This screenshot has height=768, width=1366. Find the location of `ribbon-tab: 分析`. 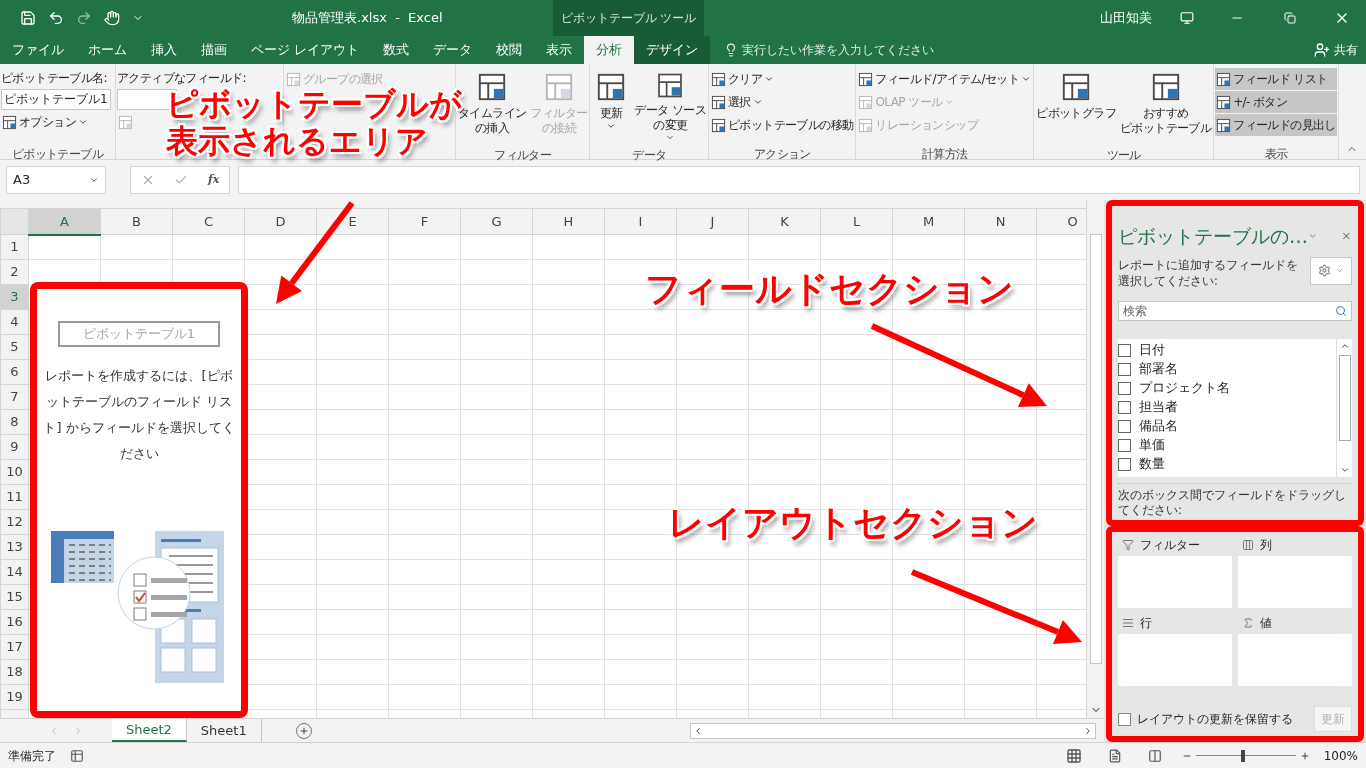

ribbon-tab: 分析 is located at coordinates (609, 50).